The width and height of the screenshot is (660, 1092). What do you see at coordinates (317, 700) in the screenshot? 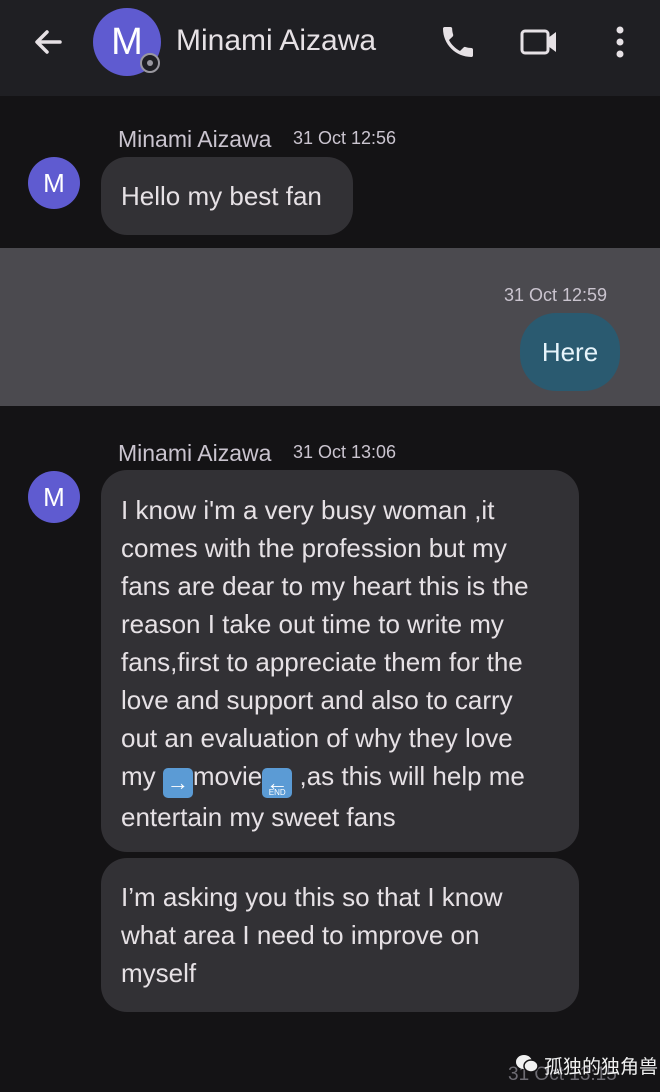
I see `message-line: love and support and also to carry` at bounding box center [317, 700].